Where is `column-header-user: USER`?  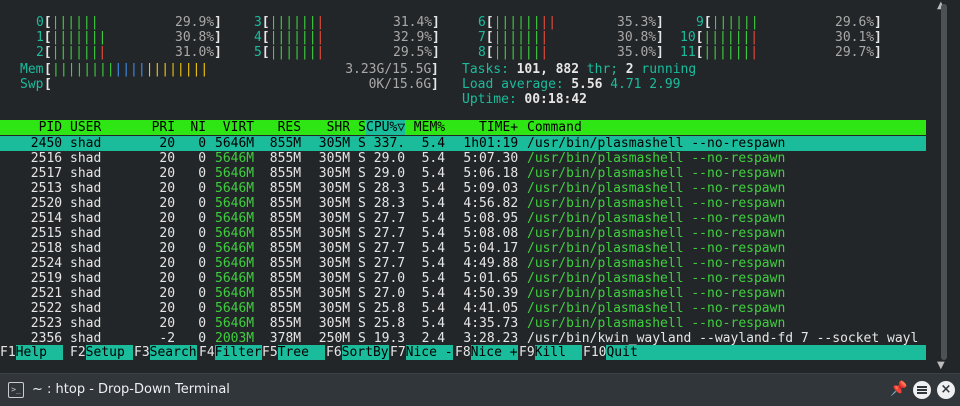
column-header-user: USER is located at coordinates (85, 127).